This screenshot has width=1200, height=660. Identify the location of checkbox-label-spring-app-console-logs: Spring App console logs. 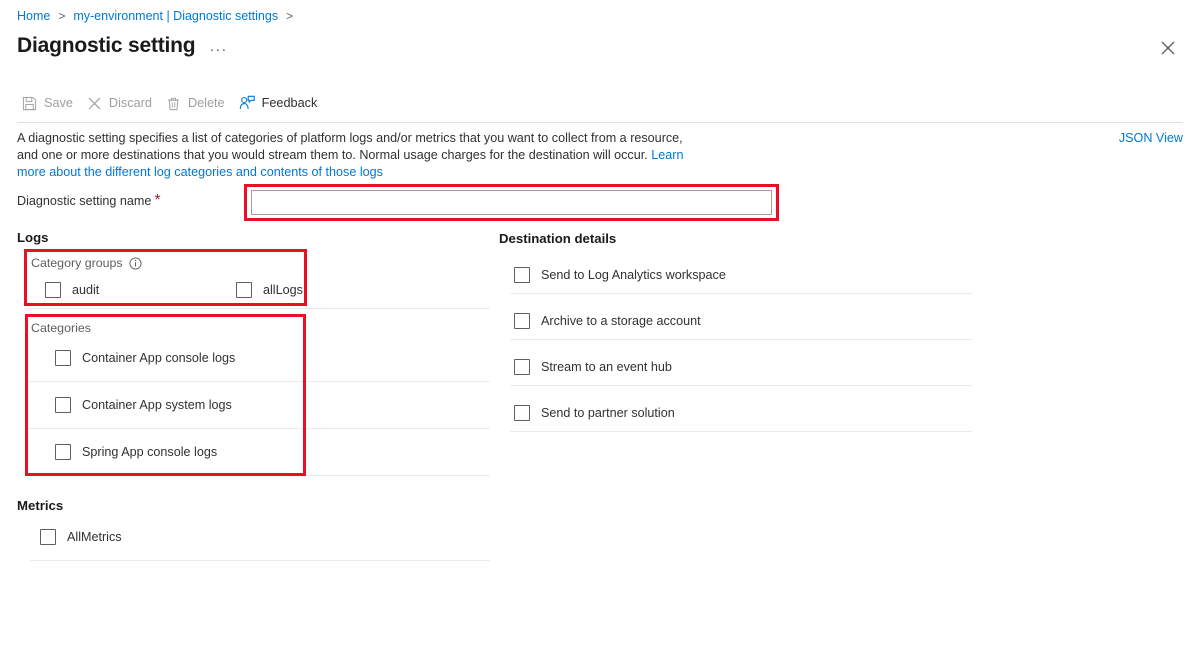
(150, 452).